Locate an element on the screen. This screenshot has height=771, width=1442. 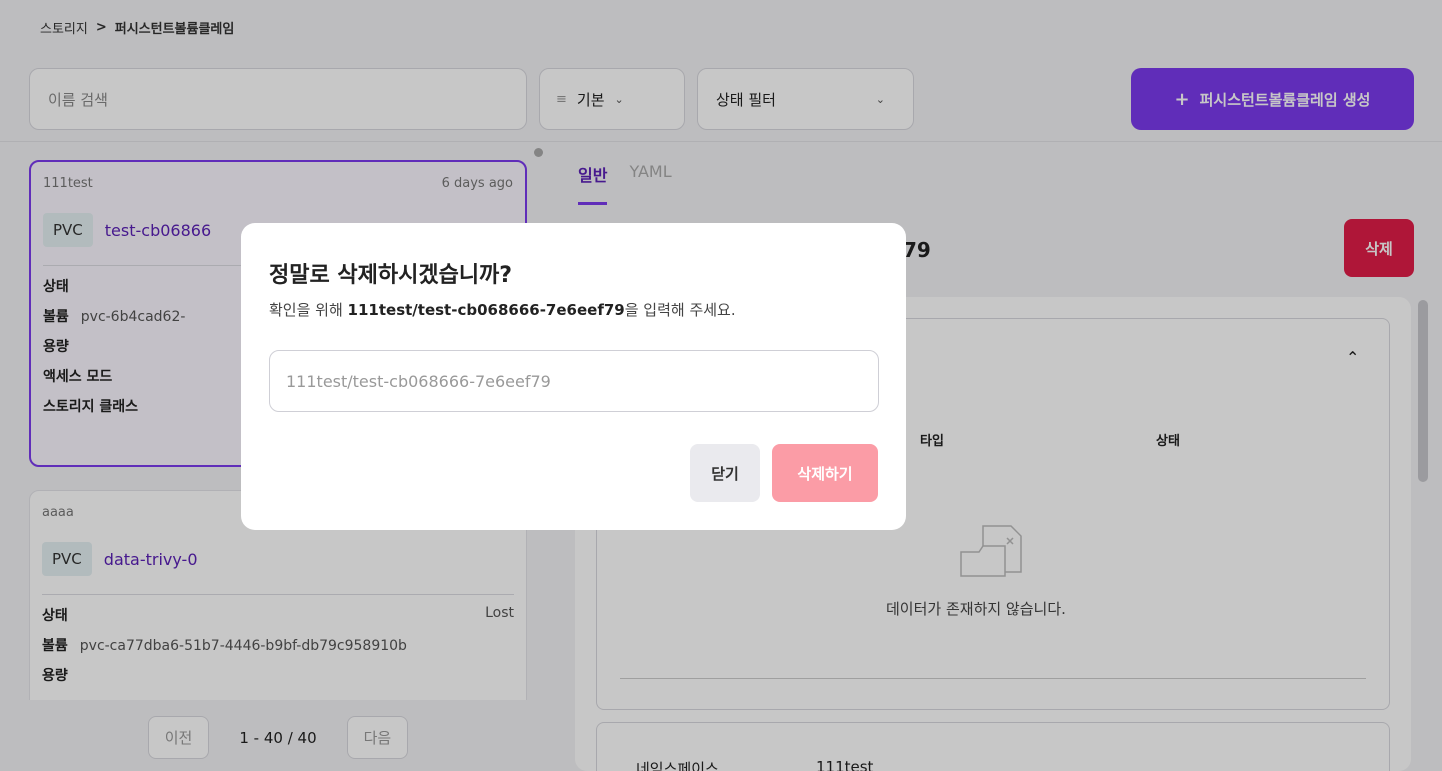
dialog-desc-target: 111test/test-cb068666-7e6eef79 is located at coordinates (486, 310).